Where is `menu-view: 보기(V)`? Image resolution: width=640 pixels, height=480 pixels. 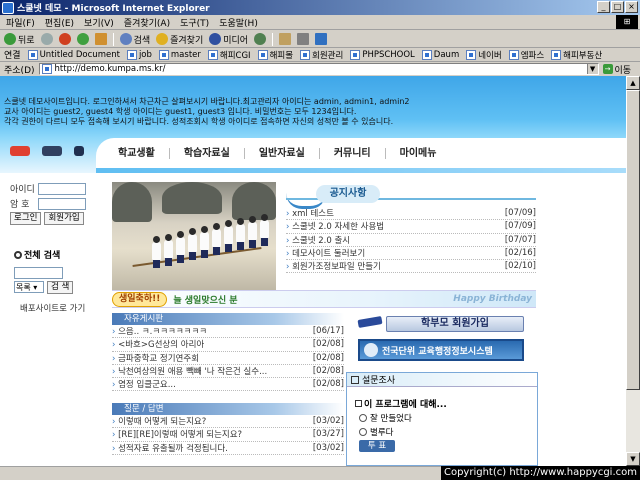 menu-view: 보기(V) is located at coordinates (99, 22).